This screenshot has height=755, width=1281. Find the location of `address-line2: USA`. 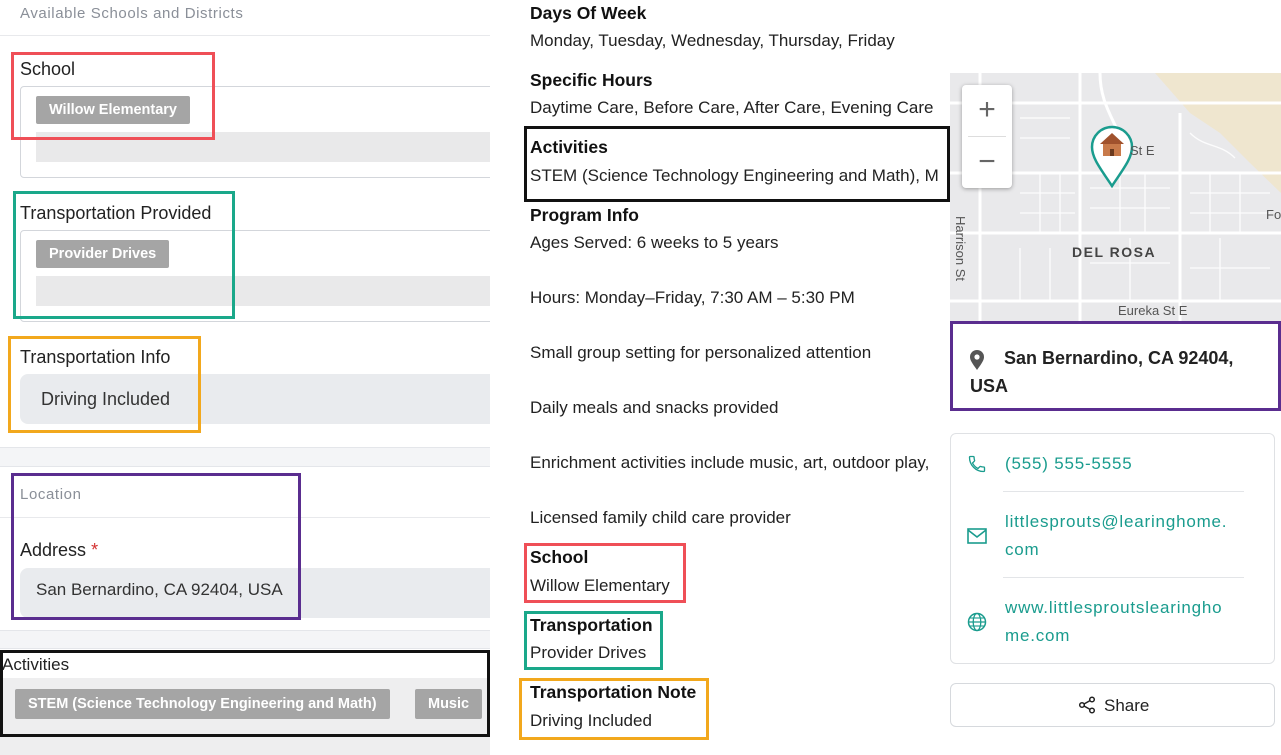

address-line2: USA is located at coordinates (989, 386).